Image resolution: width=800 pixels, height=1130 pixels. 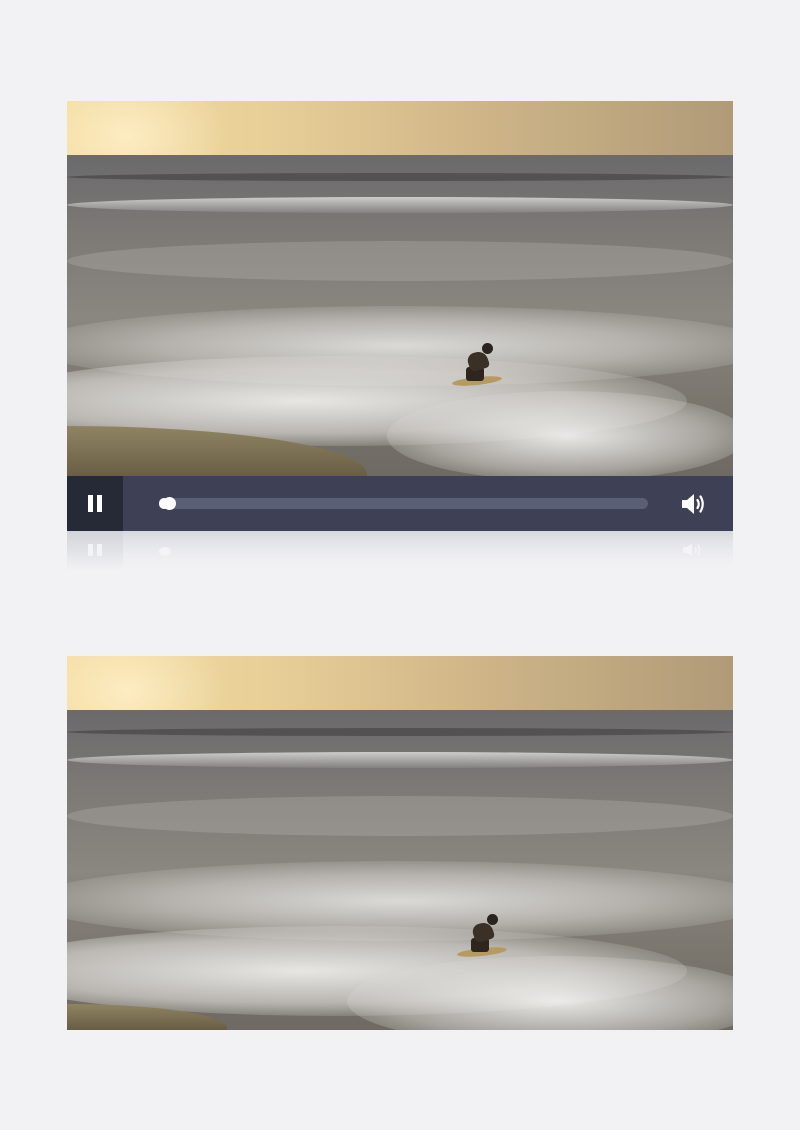 What do you see at coordinates (95, 503) in the screenshot?
I see `pause-button` at bounding box center [95, 503].